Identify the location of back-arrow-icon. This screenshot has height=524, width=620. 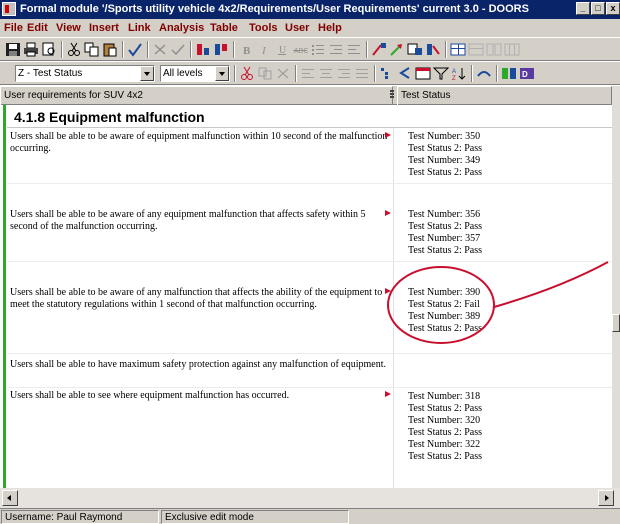
(405, 73).